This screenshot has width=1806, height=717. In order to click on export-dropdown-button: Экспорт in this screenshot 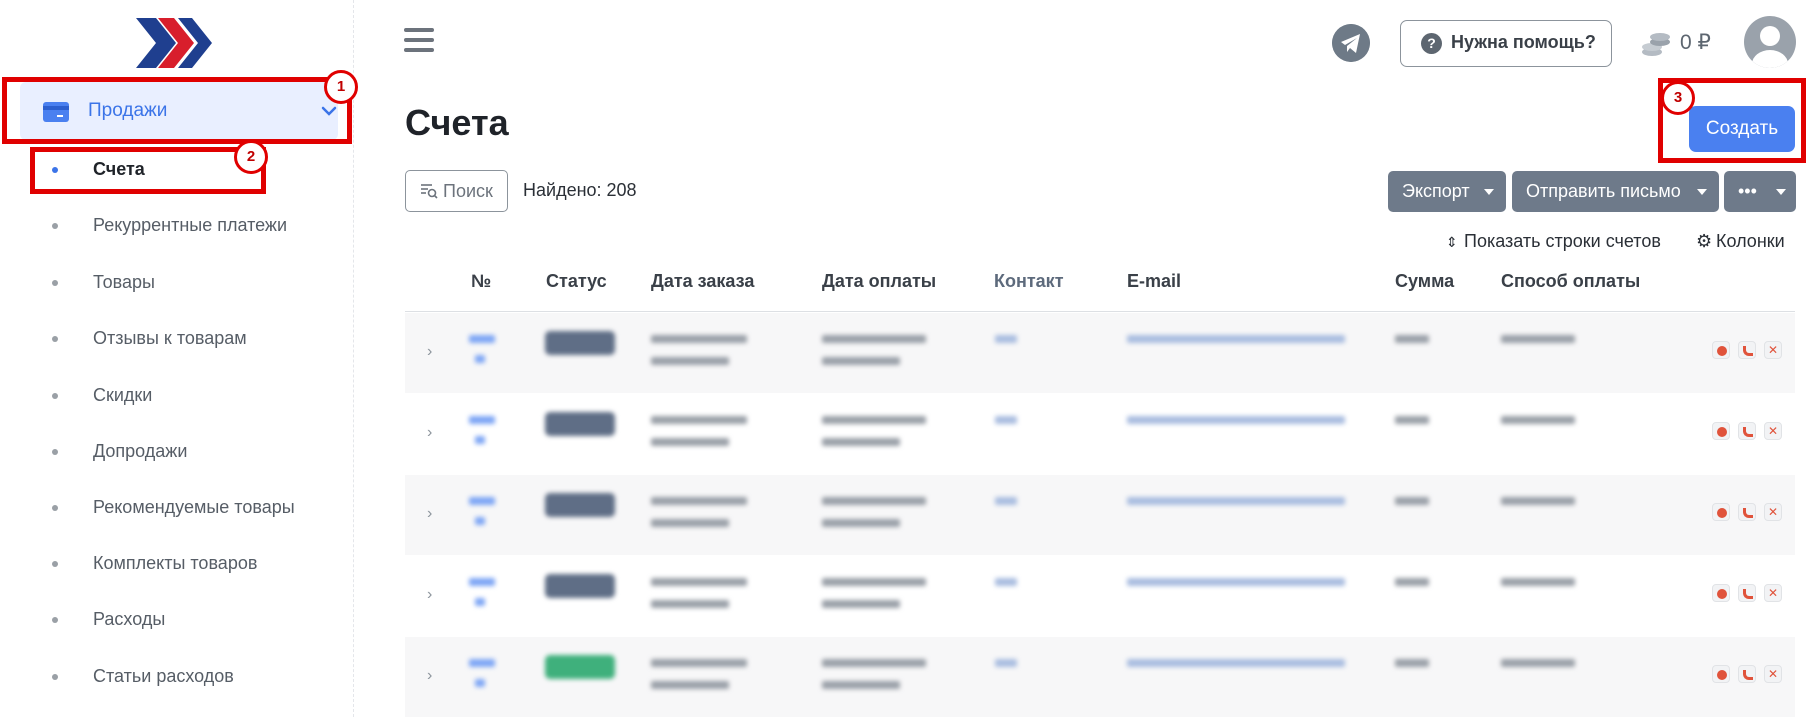, I will do `click(1447, 191)`.